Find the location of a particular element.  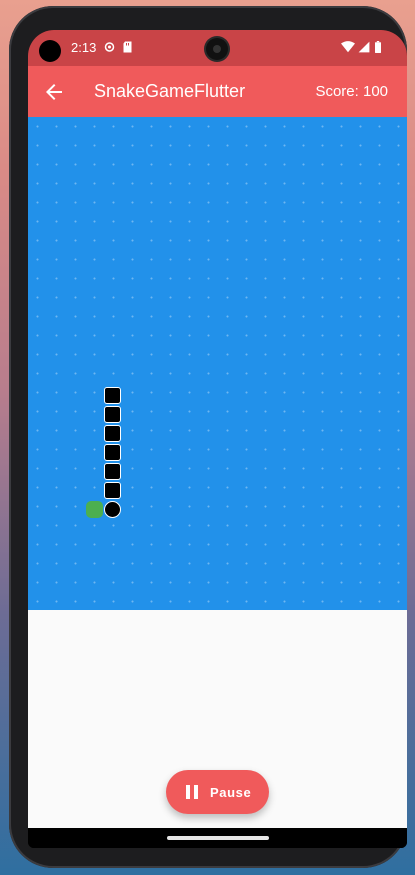

pause-button: Pause is located at coordinates (217, 792).